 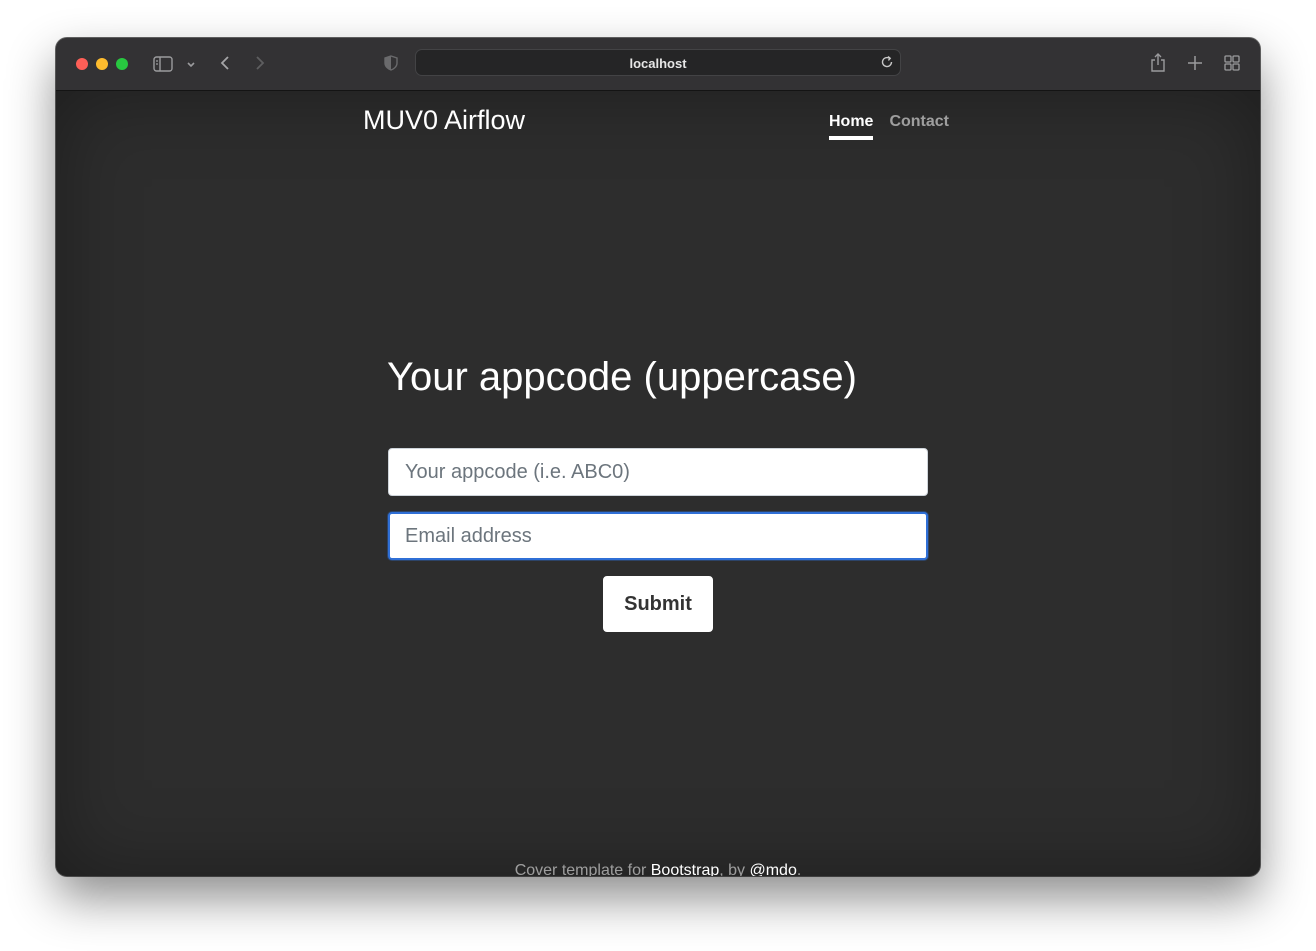 What do you see at coordinates (260, 63) in the screenshot?
I see `chevron-right-icon` at bounding box center [260, 63].